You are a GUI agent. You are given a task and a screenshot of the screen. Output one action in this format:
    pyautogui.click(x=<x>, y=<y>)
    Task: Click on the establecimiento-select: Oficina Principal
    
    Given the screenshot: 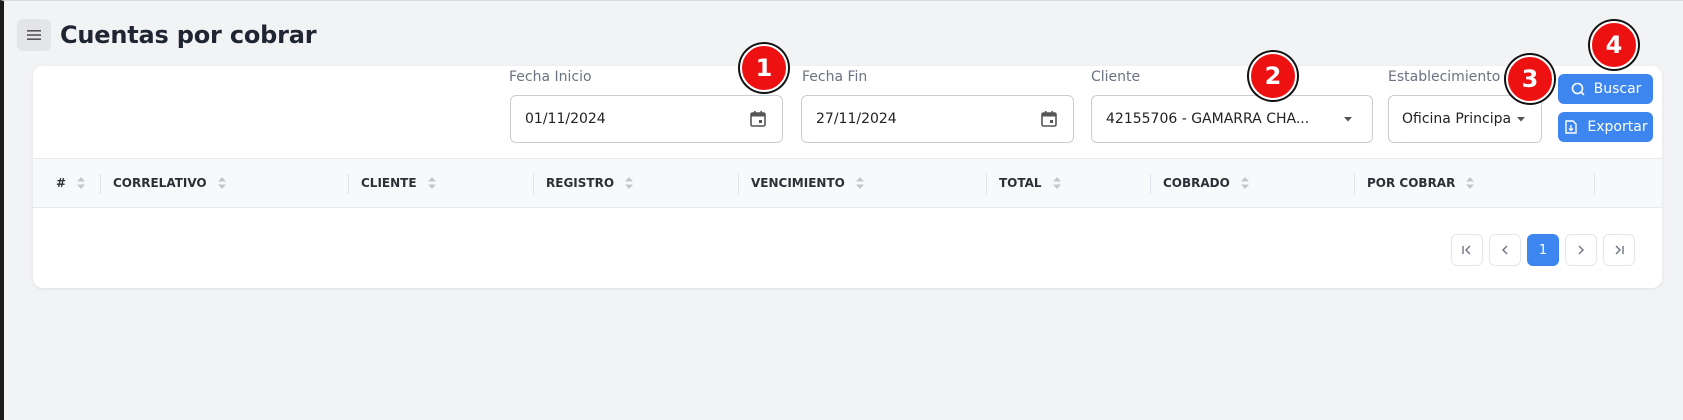 What is the action you would take?
    pyautogui.click(x=1465, y=119)
    